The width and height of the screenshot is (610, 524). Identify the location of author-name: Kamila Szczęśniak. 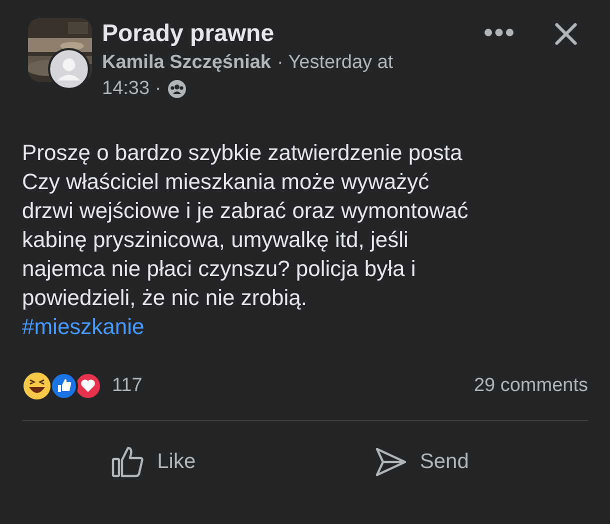
(186, 63).